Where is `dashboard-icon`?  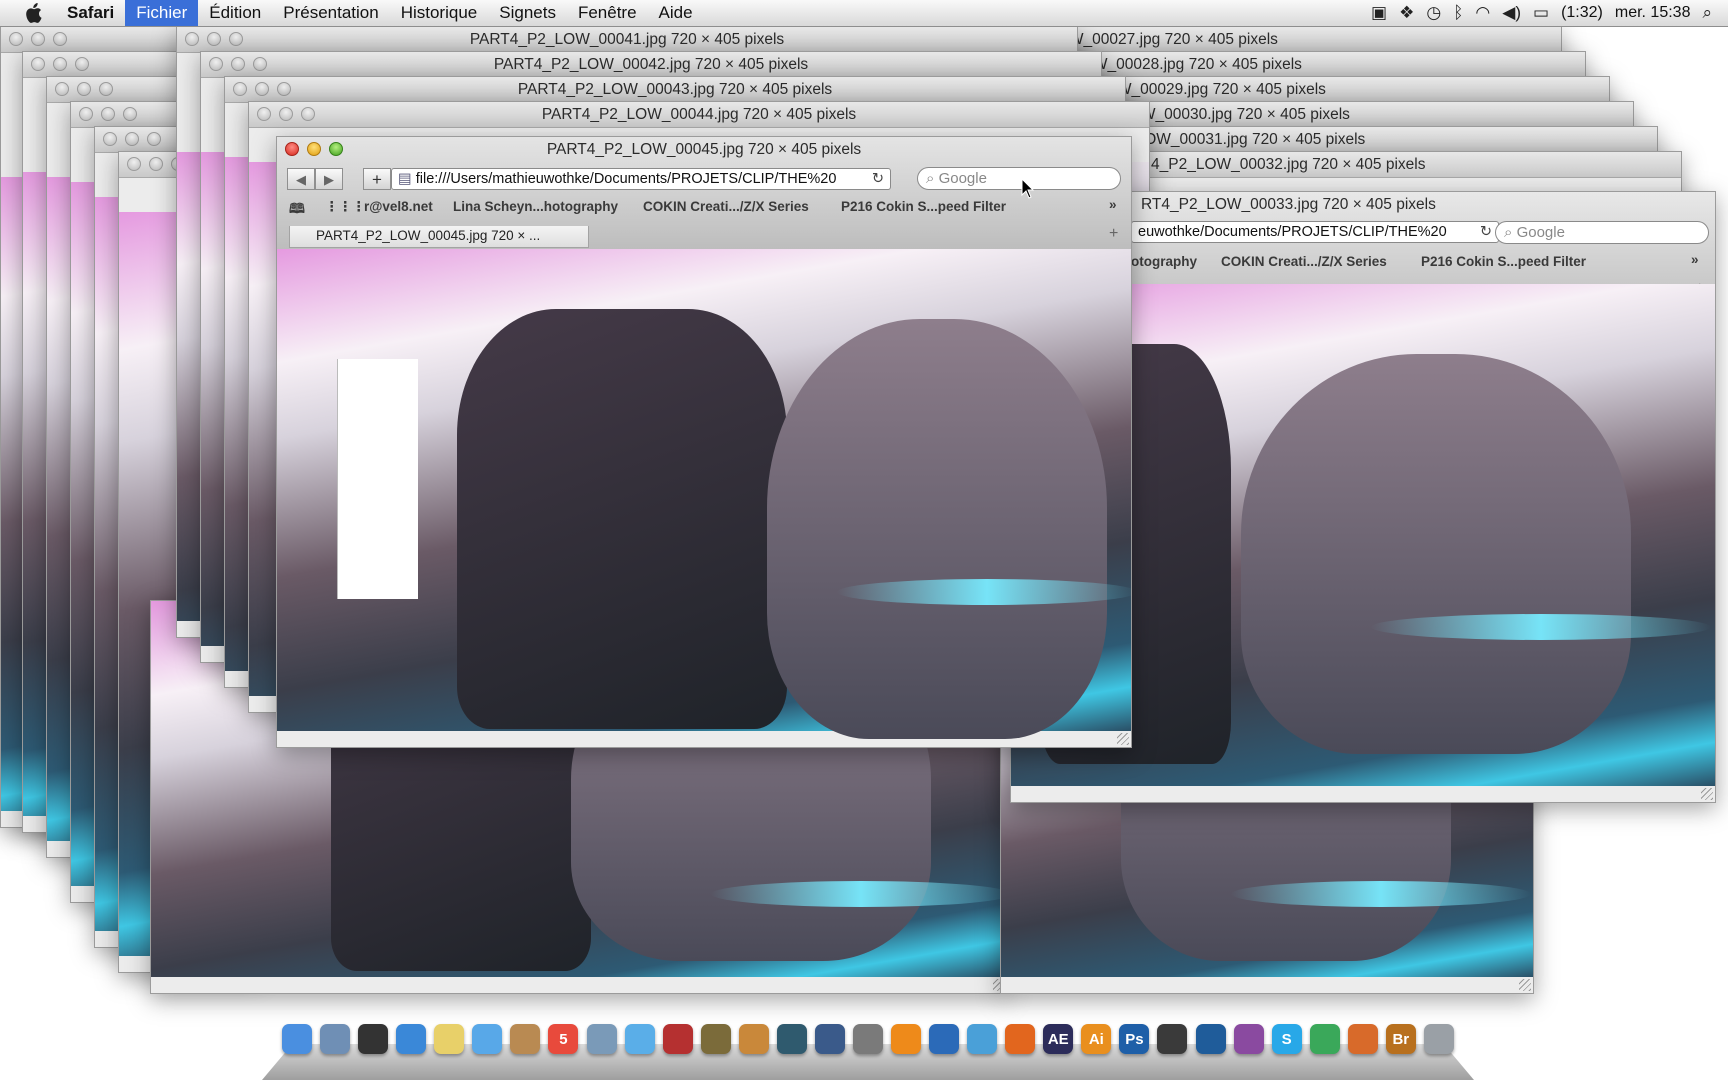
dashboard-icon is located at coordinates (373, 1039).